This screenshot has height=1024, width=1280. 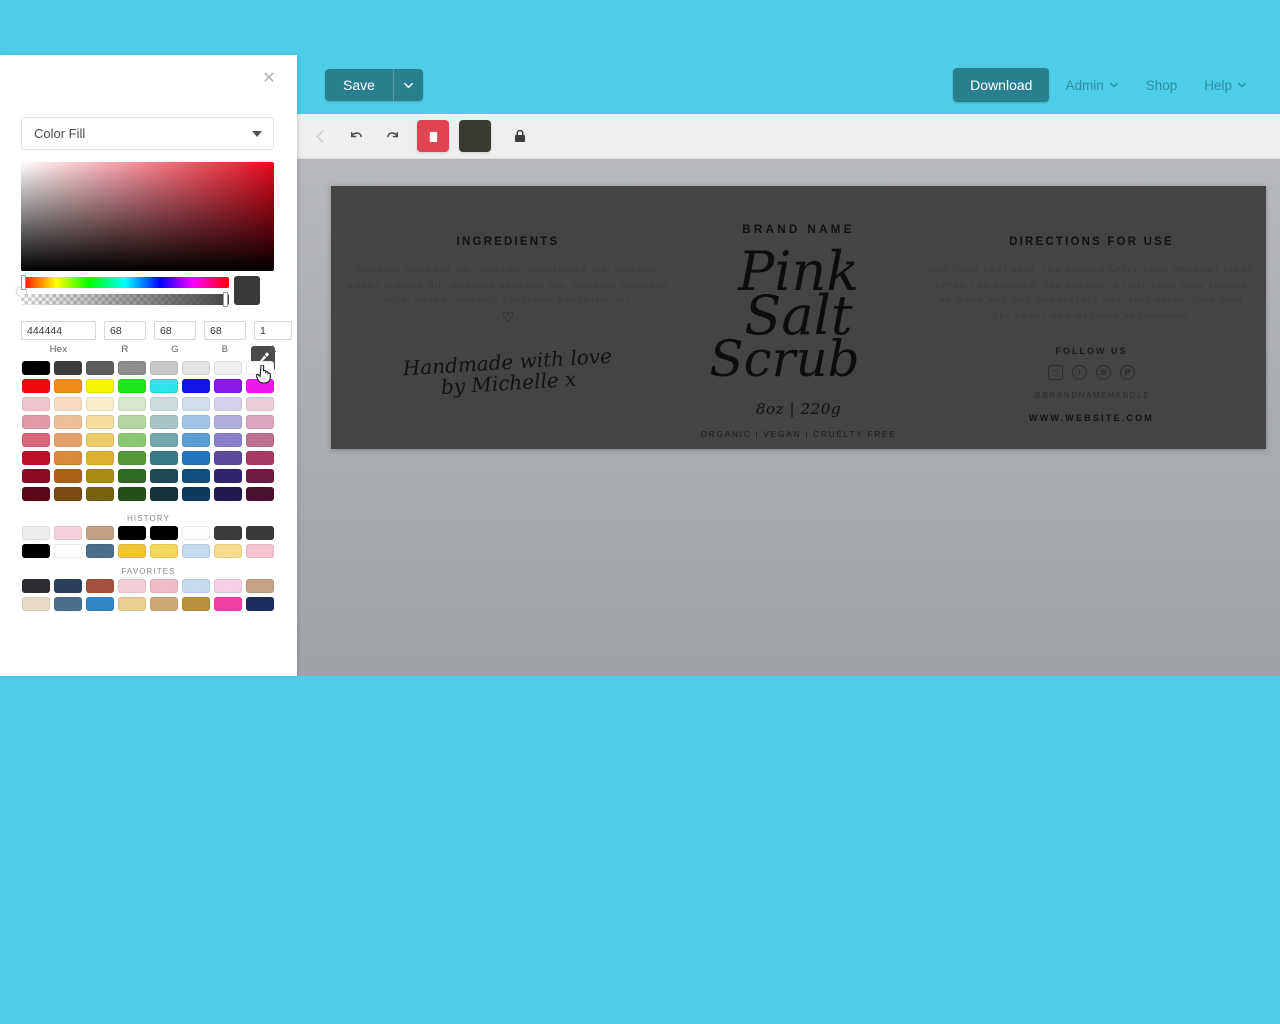 What do you see at coordinates (359, 85) in the screenshot?
I see `save-button: Save` at bounding box center [359, 85].